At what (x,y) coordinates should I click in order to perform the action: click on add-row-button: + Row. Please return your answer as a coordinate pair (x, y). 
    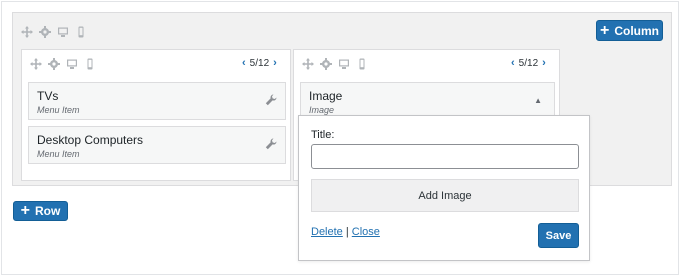
    Looking at the image, I should click on (40, 211).